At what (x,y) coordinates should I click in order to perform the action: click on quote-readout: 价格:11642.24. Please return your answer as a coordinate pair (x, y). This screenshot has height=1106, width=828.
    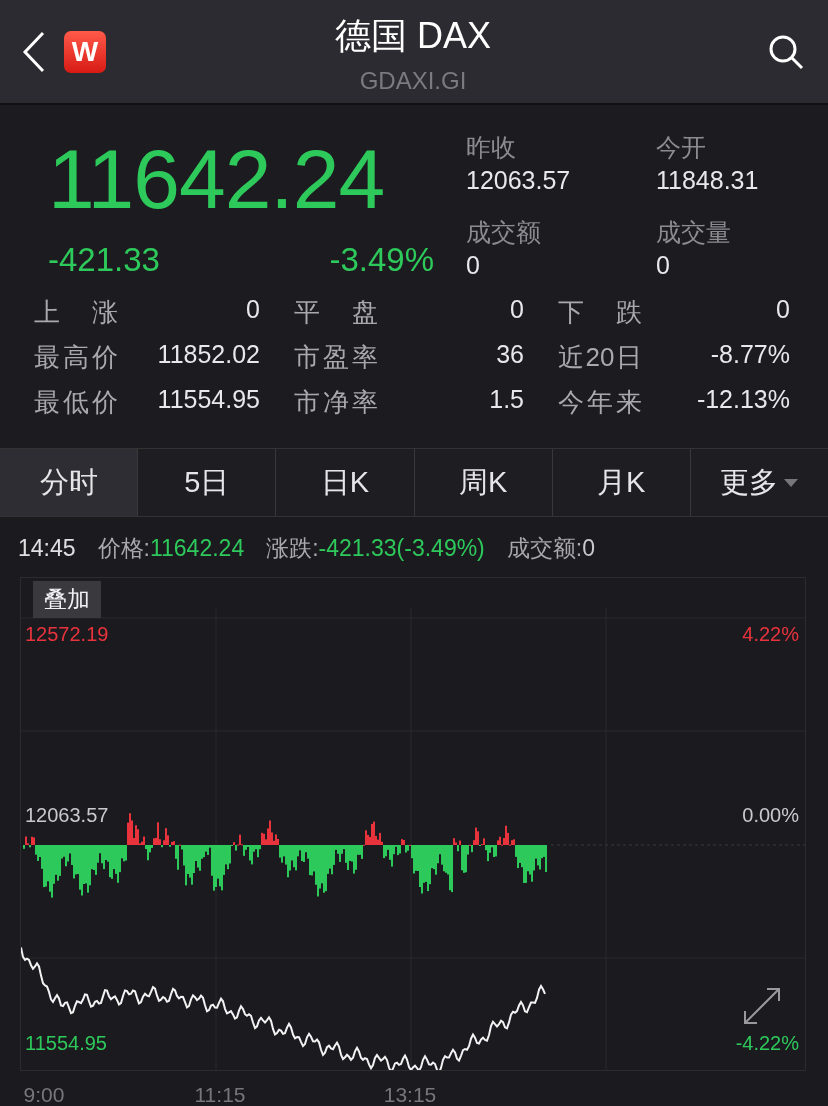
    Looking at the image, I should click on (171, 548).